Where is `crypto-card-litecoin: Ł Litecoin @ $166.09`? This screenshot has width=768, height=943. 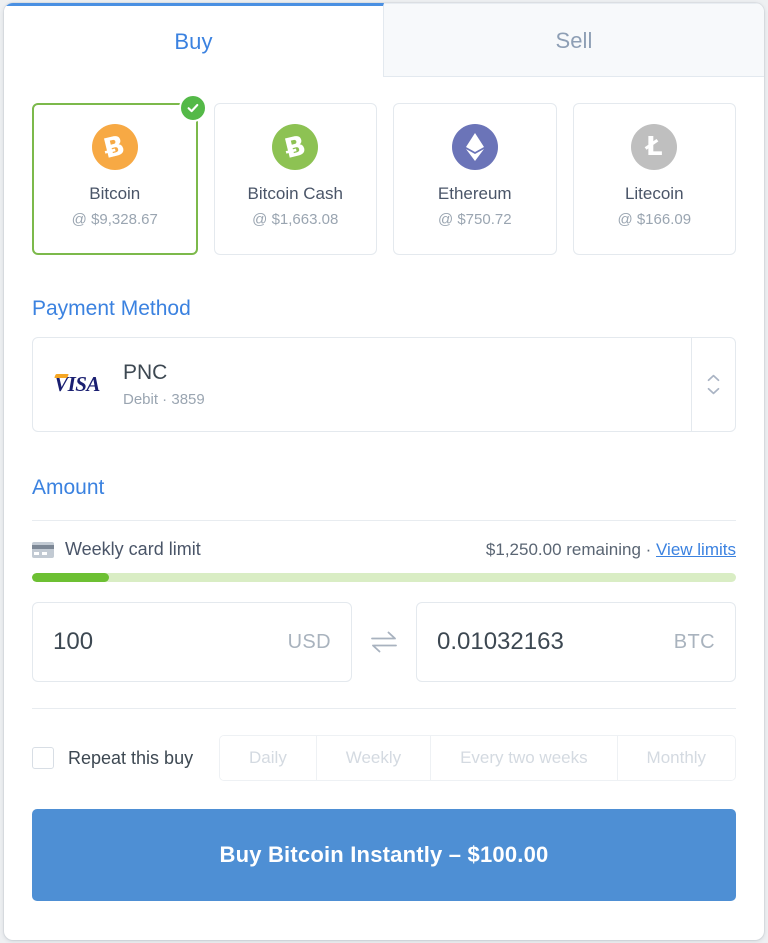
crypto-card-litecoin: Ł Litecoin @ $166.09 is located at coordinates (654, 179).